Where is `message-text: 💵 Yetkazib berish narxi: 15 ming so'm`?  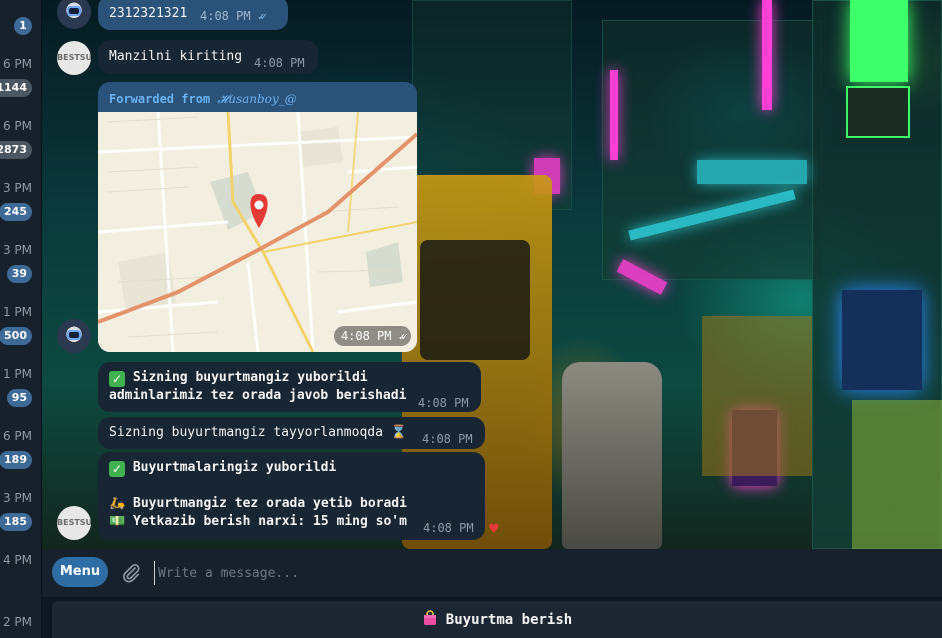
message-text: 💵 Yetkazib berish narxi: 15 ming so'm is located at coordinates (258, 522).